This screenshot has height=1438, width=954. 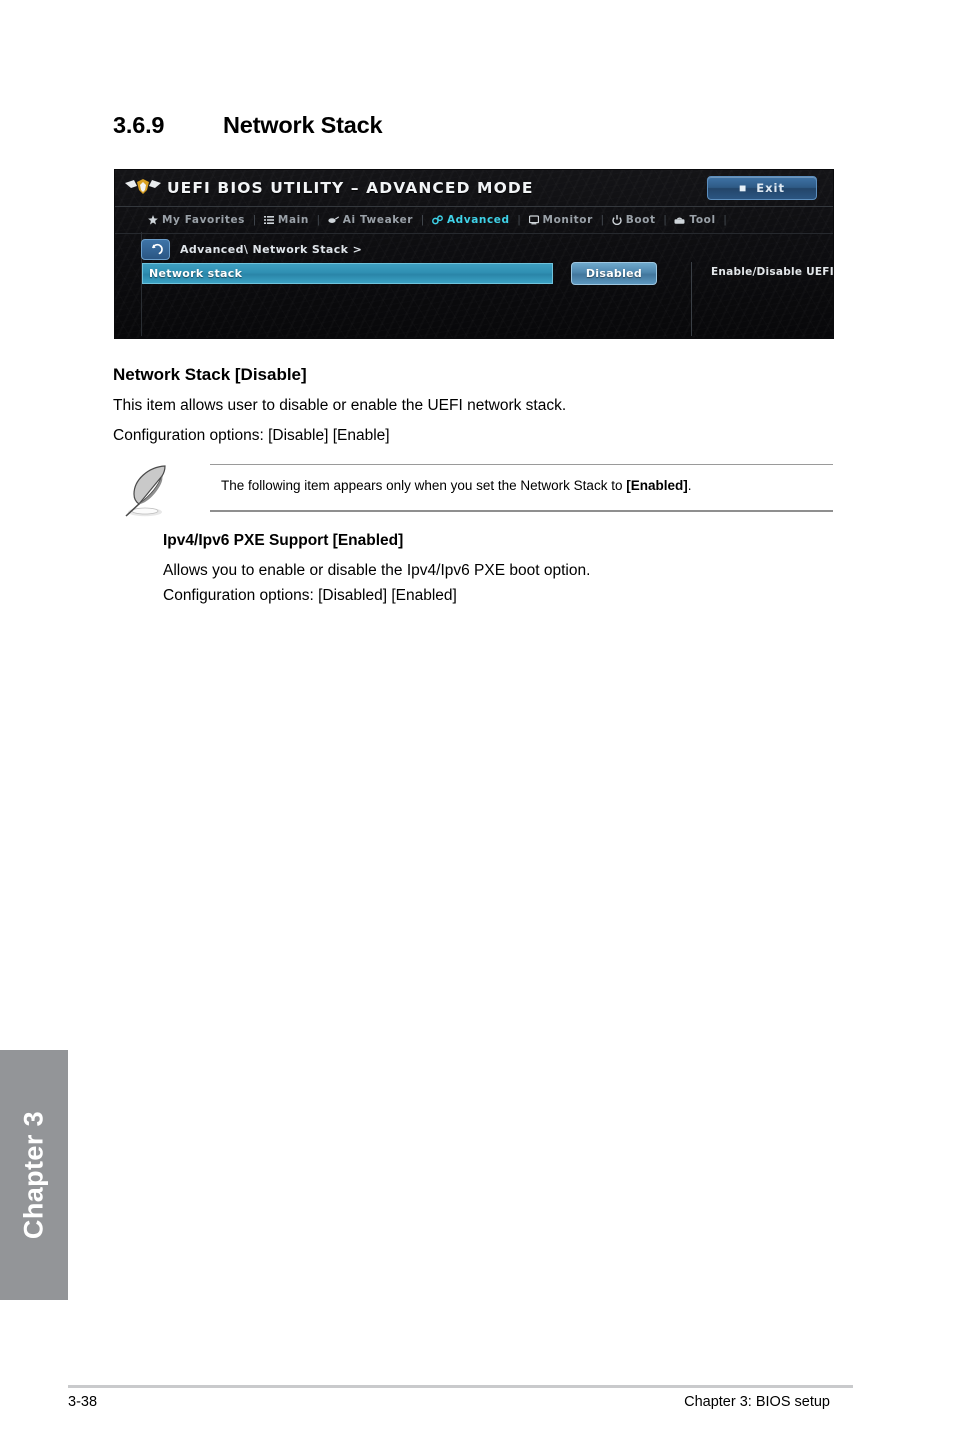 I want to click on exit-button-label: Exit, so click(x=770, y=188).